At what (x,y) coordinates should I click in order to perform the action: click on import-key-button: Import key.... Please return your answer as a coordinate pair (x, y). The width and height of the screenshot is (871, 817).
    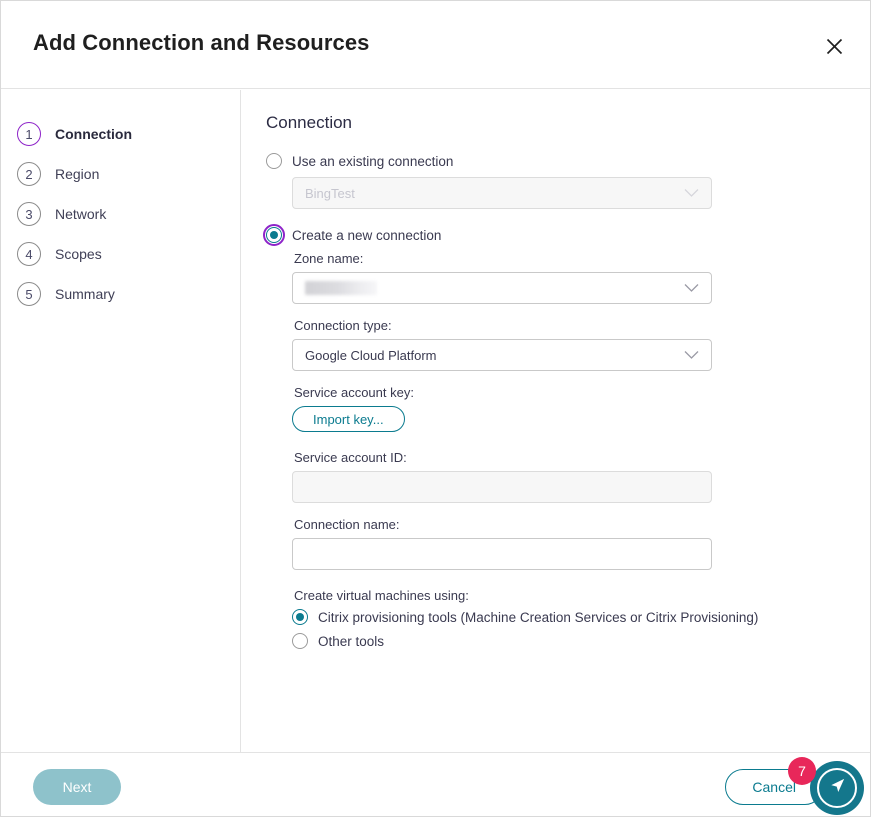
    Looking at the image, I should click on (348, 419).